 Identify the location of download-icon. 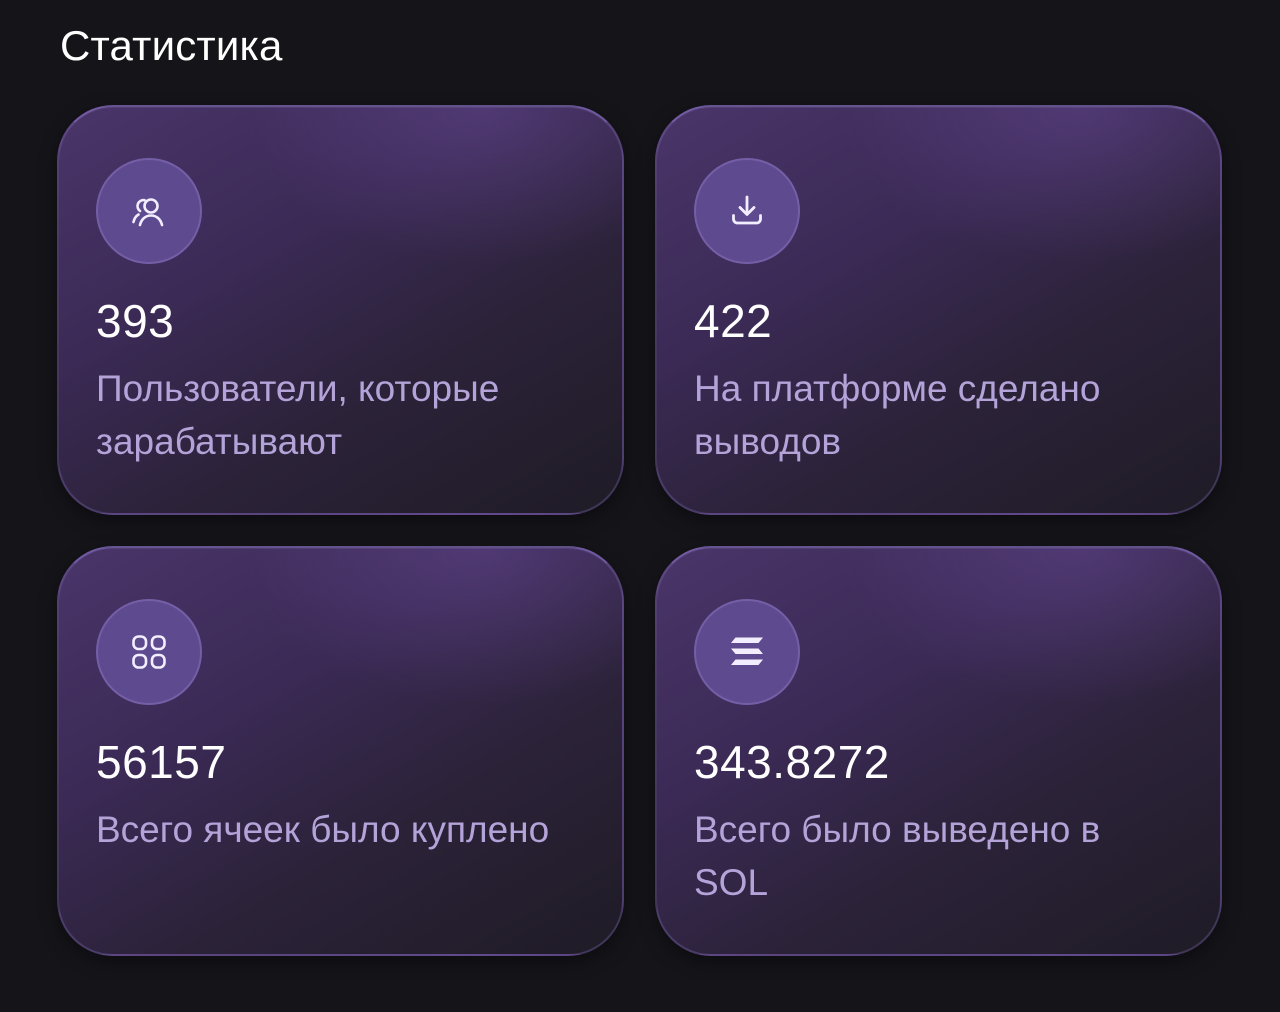
(747, 211).